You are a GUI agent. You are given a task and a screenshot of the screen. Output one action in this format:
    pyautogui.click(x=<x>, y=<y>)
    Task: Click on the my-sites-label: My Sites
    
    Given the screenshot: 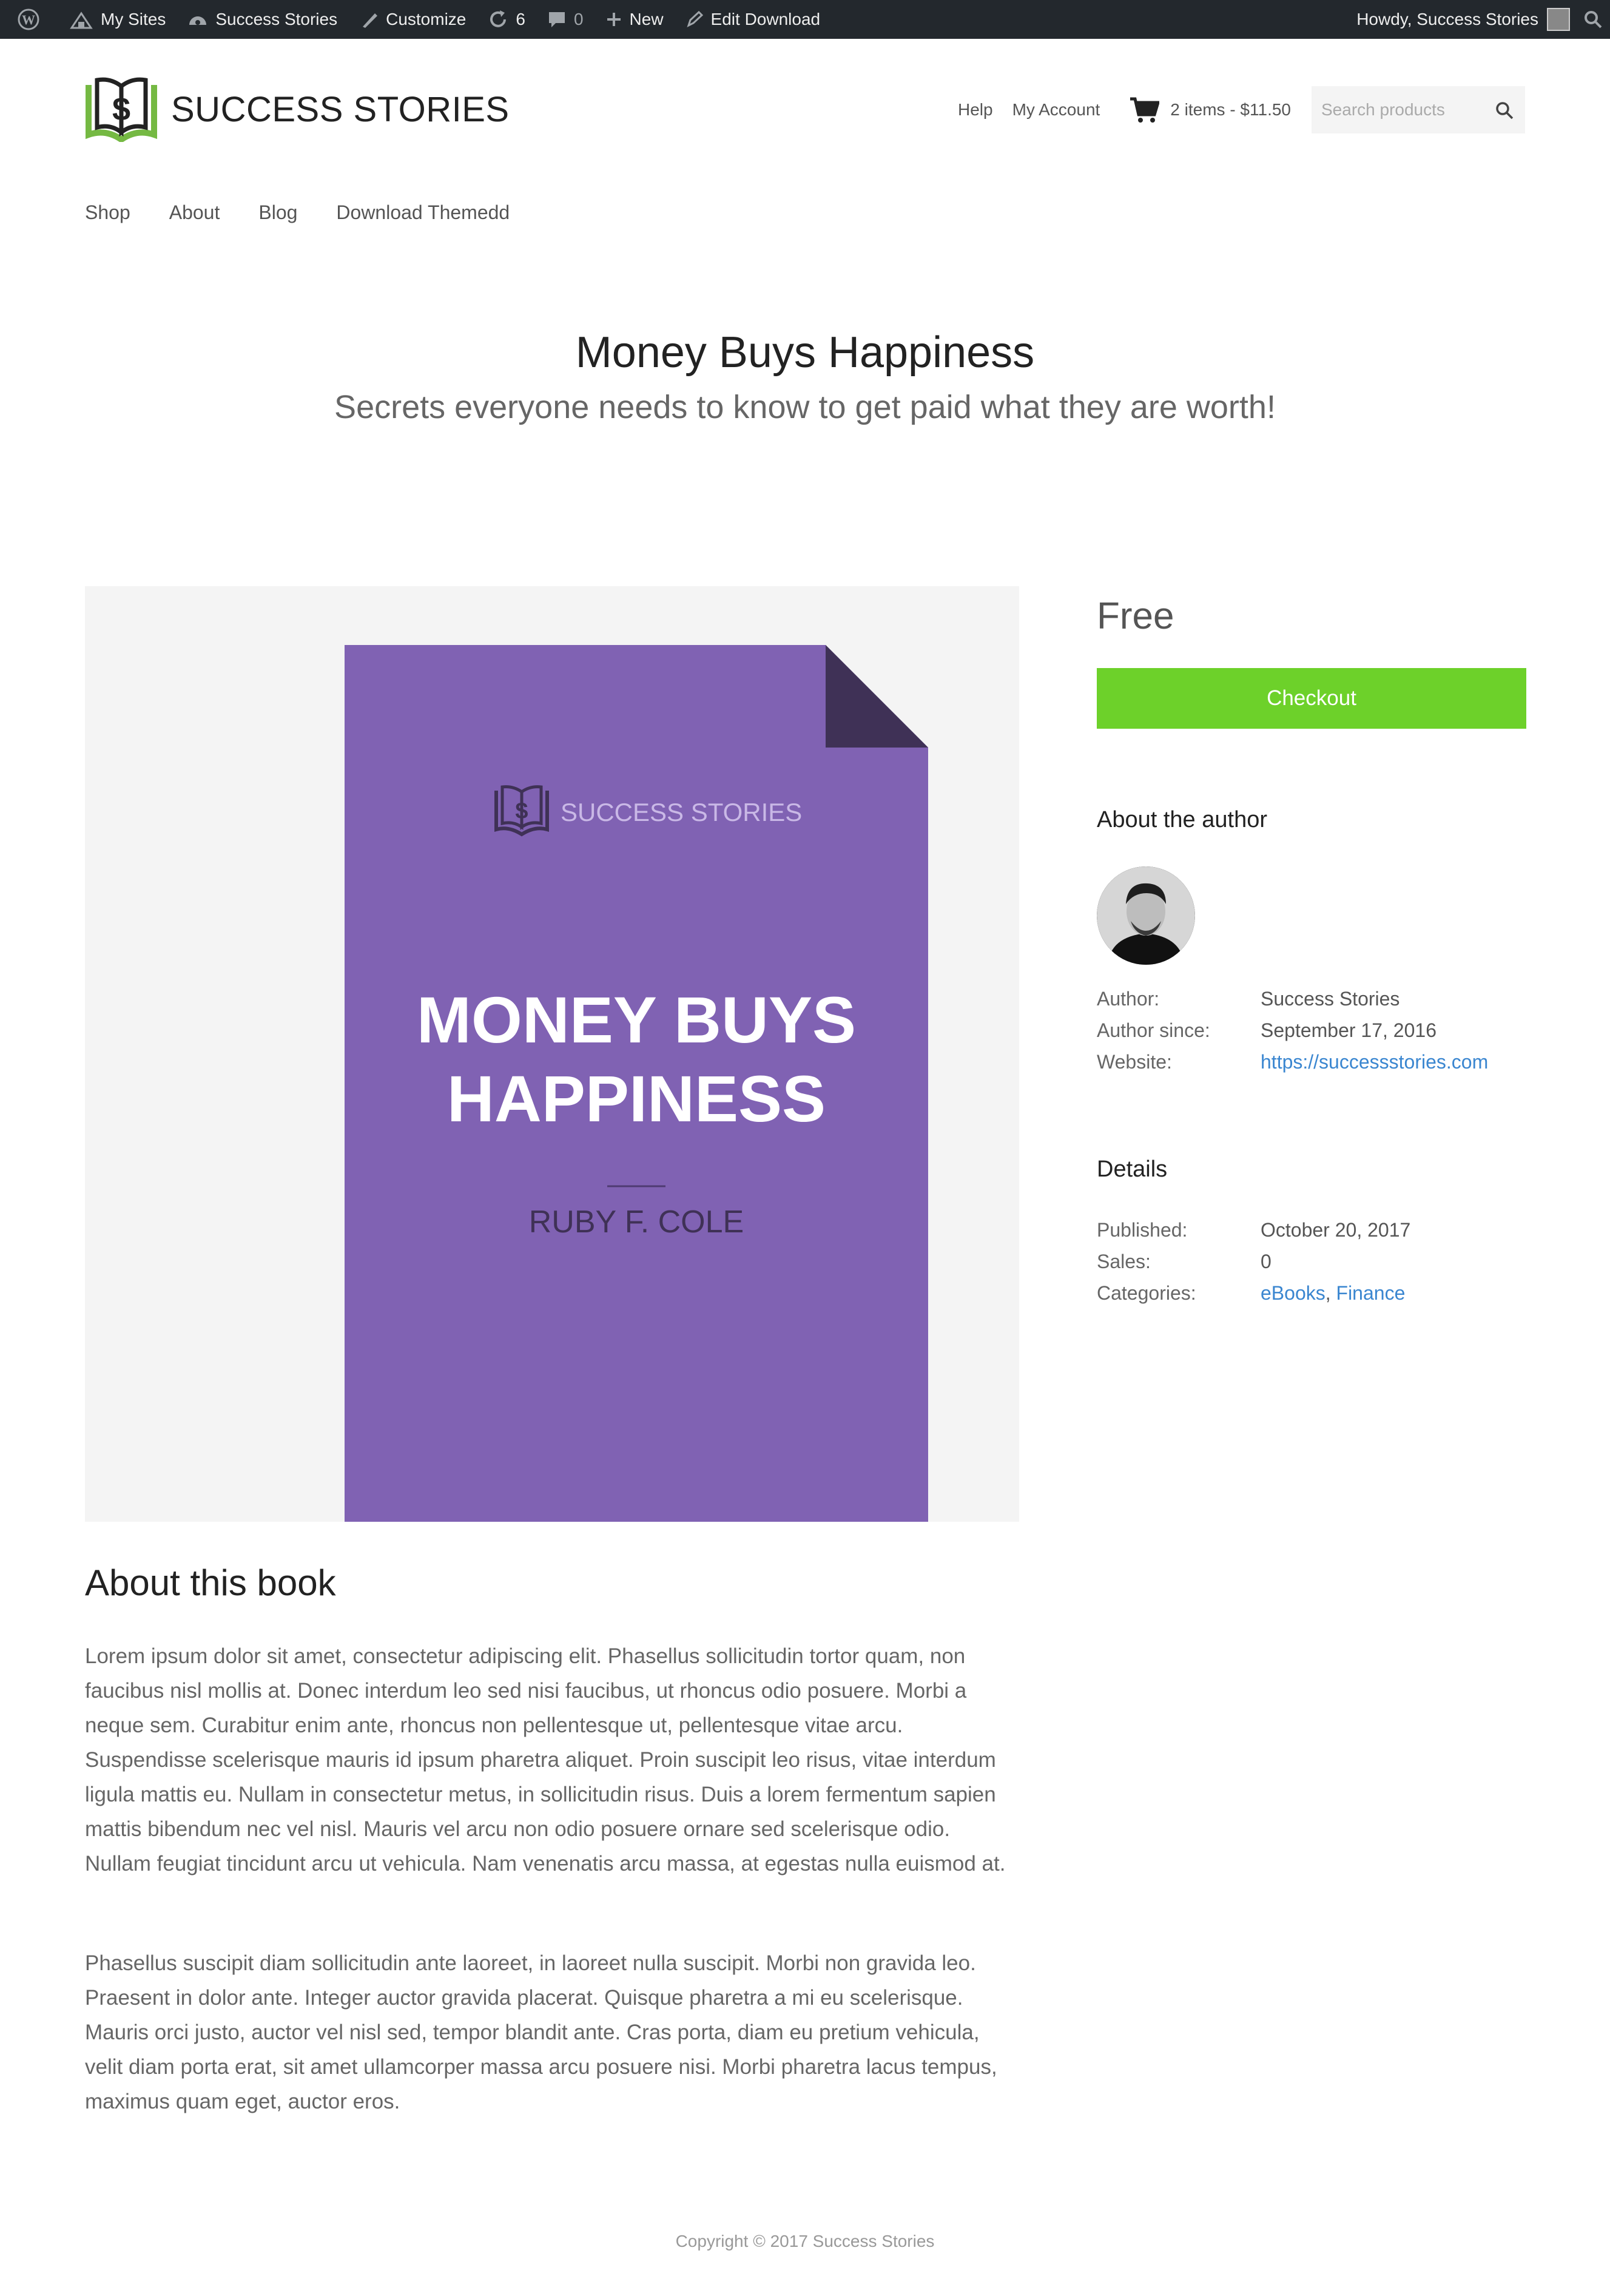 What is the action you would take?
    pyautogui.click(x=133, y=19)
    